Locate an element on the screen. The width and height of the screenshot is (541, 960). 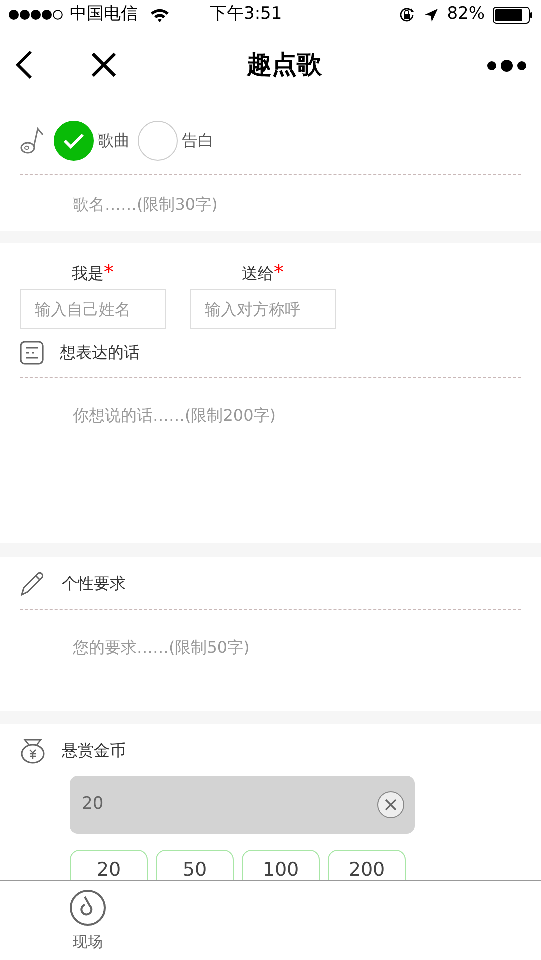
section-label: 悬赏金币 is located at coordinates (94, 751).